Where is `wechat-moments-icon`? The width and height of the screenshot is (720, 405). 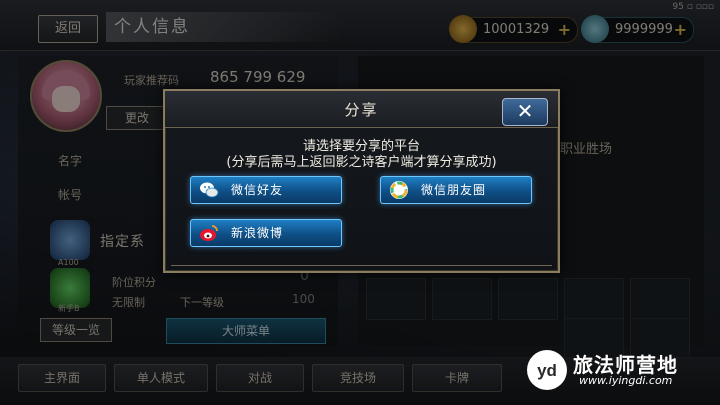 wechat-moments-icon is located at coordinates (399, 190).